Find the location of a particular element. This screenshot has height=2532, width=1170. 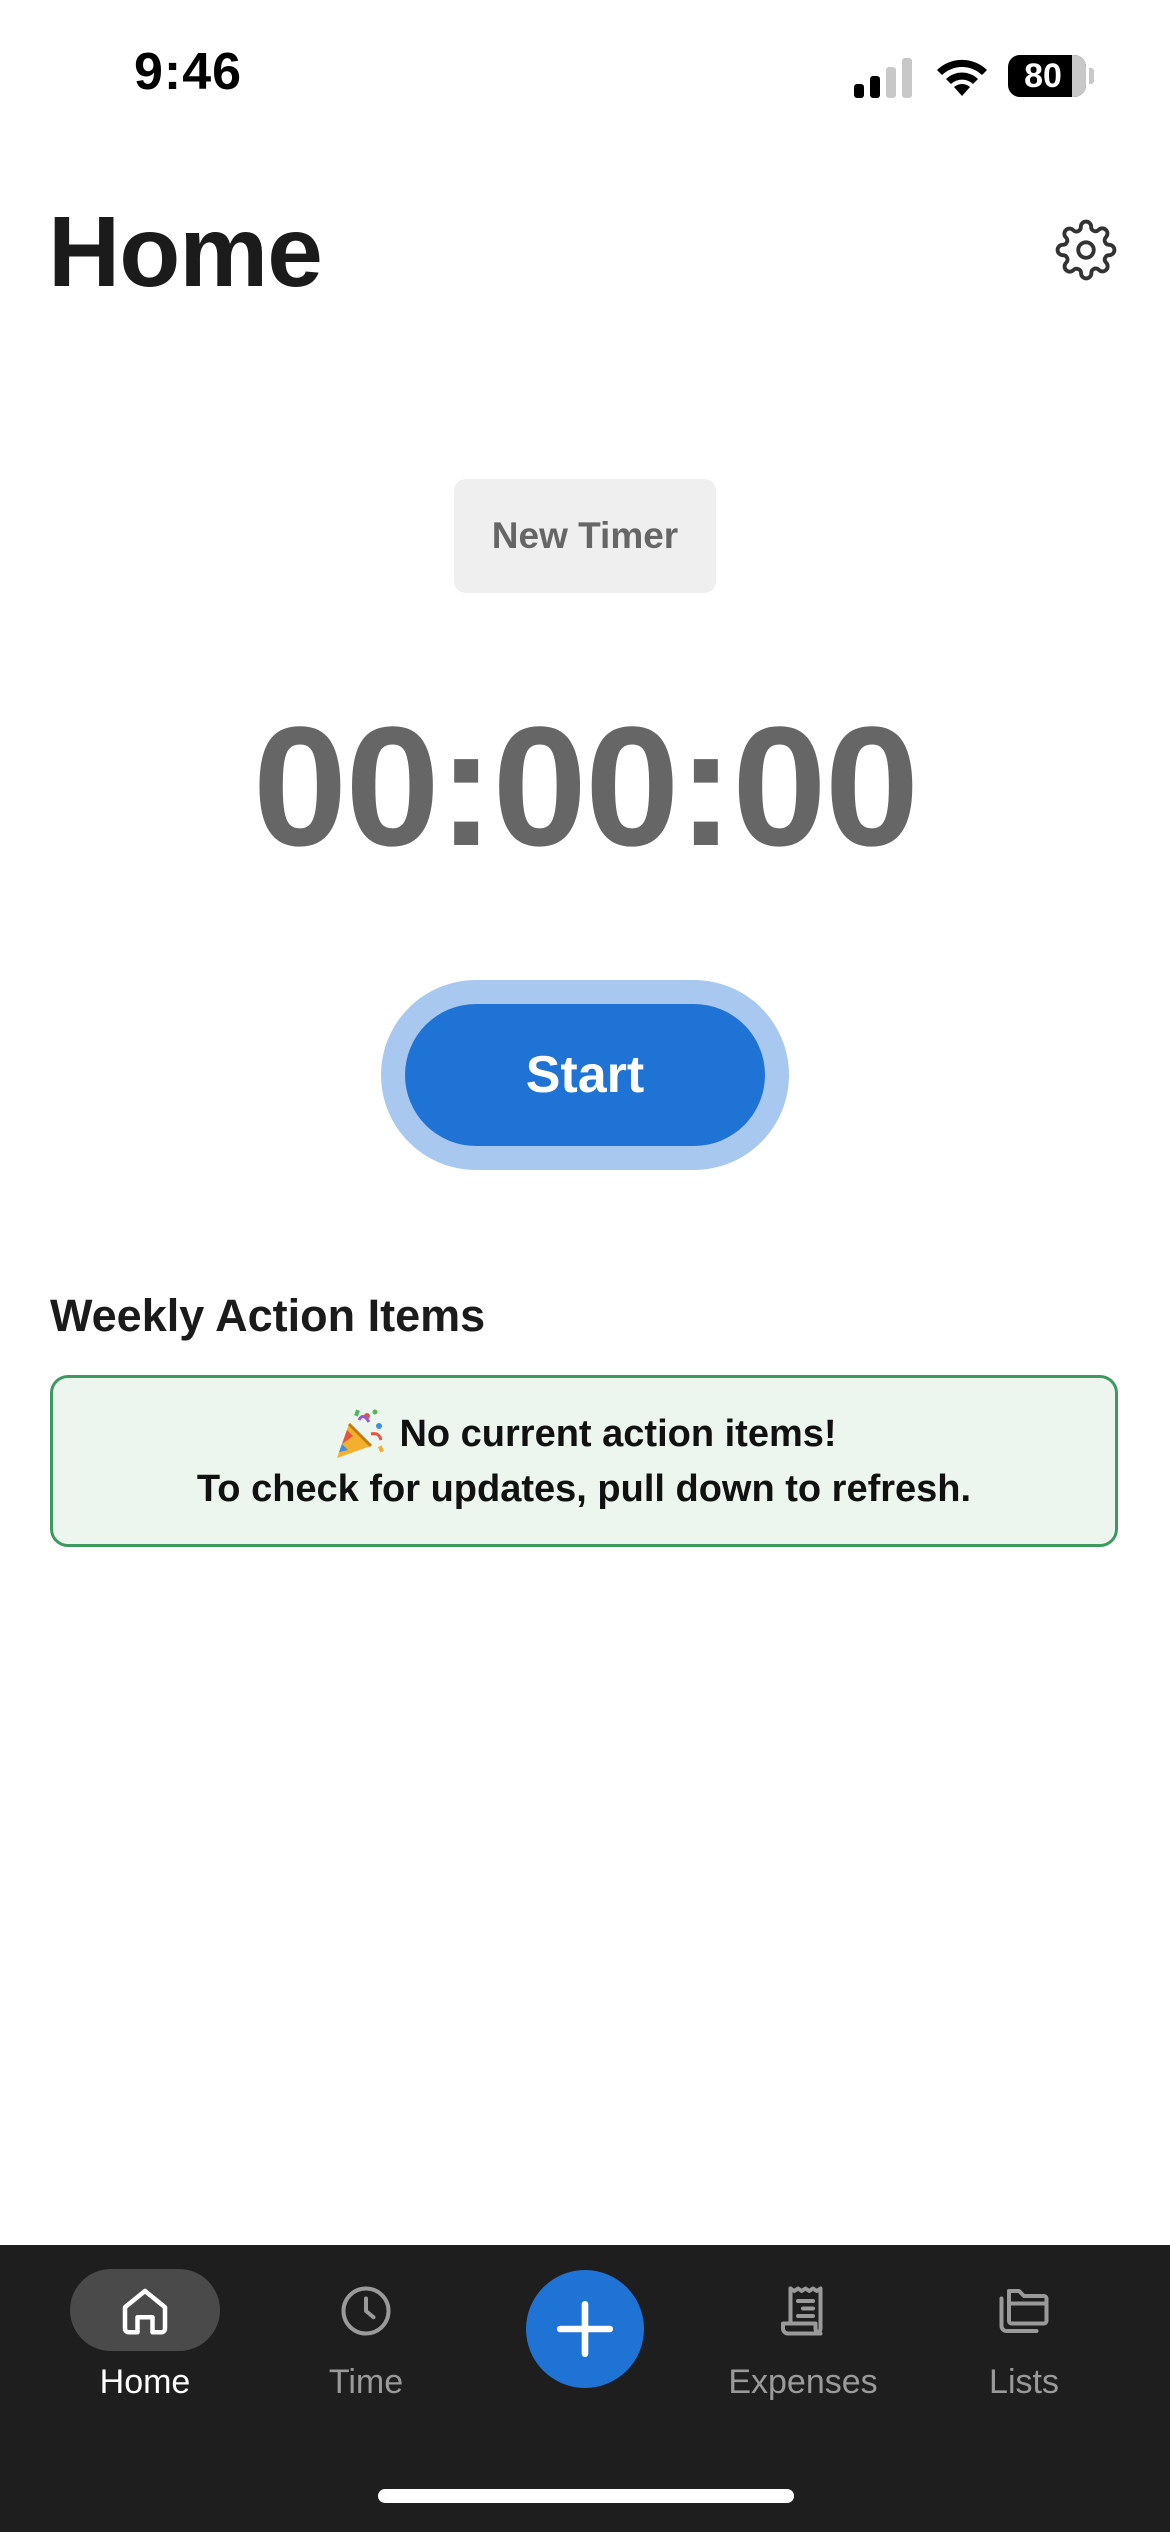

plus-icon is located at coordinates (585, 2329).